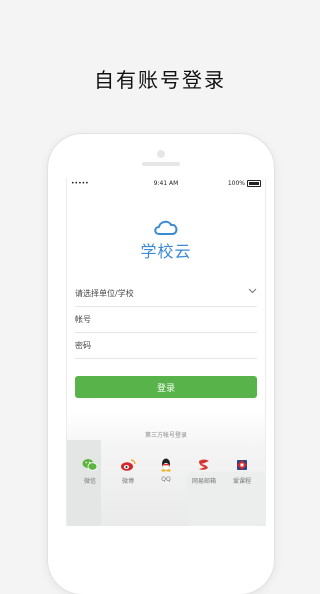 The height and width of the screenshot is (594, 320). Describe the element at coordinates (203, 481) in the screenshot. I see `third-party-label: 网易邮箱` at that location.